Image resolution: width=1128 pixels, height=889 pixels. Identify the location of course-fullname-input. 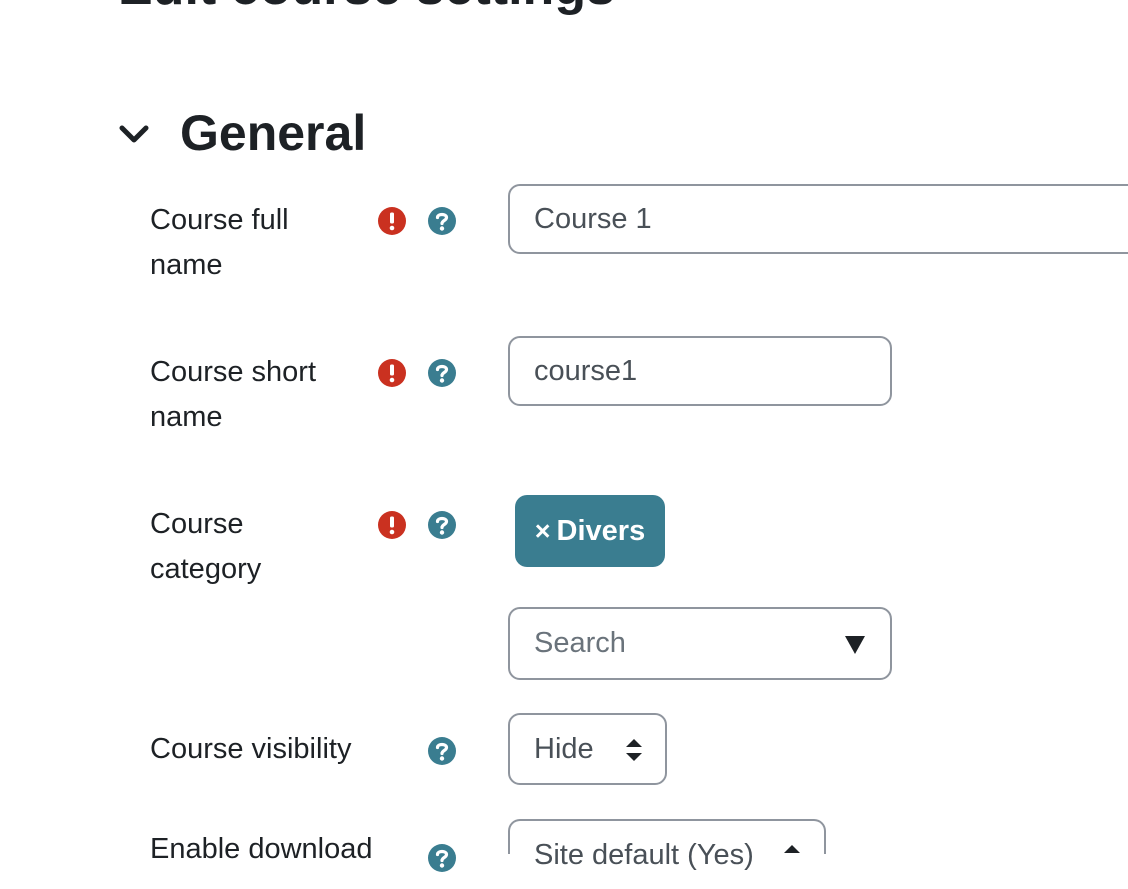
(818, 219).